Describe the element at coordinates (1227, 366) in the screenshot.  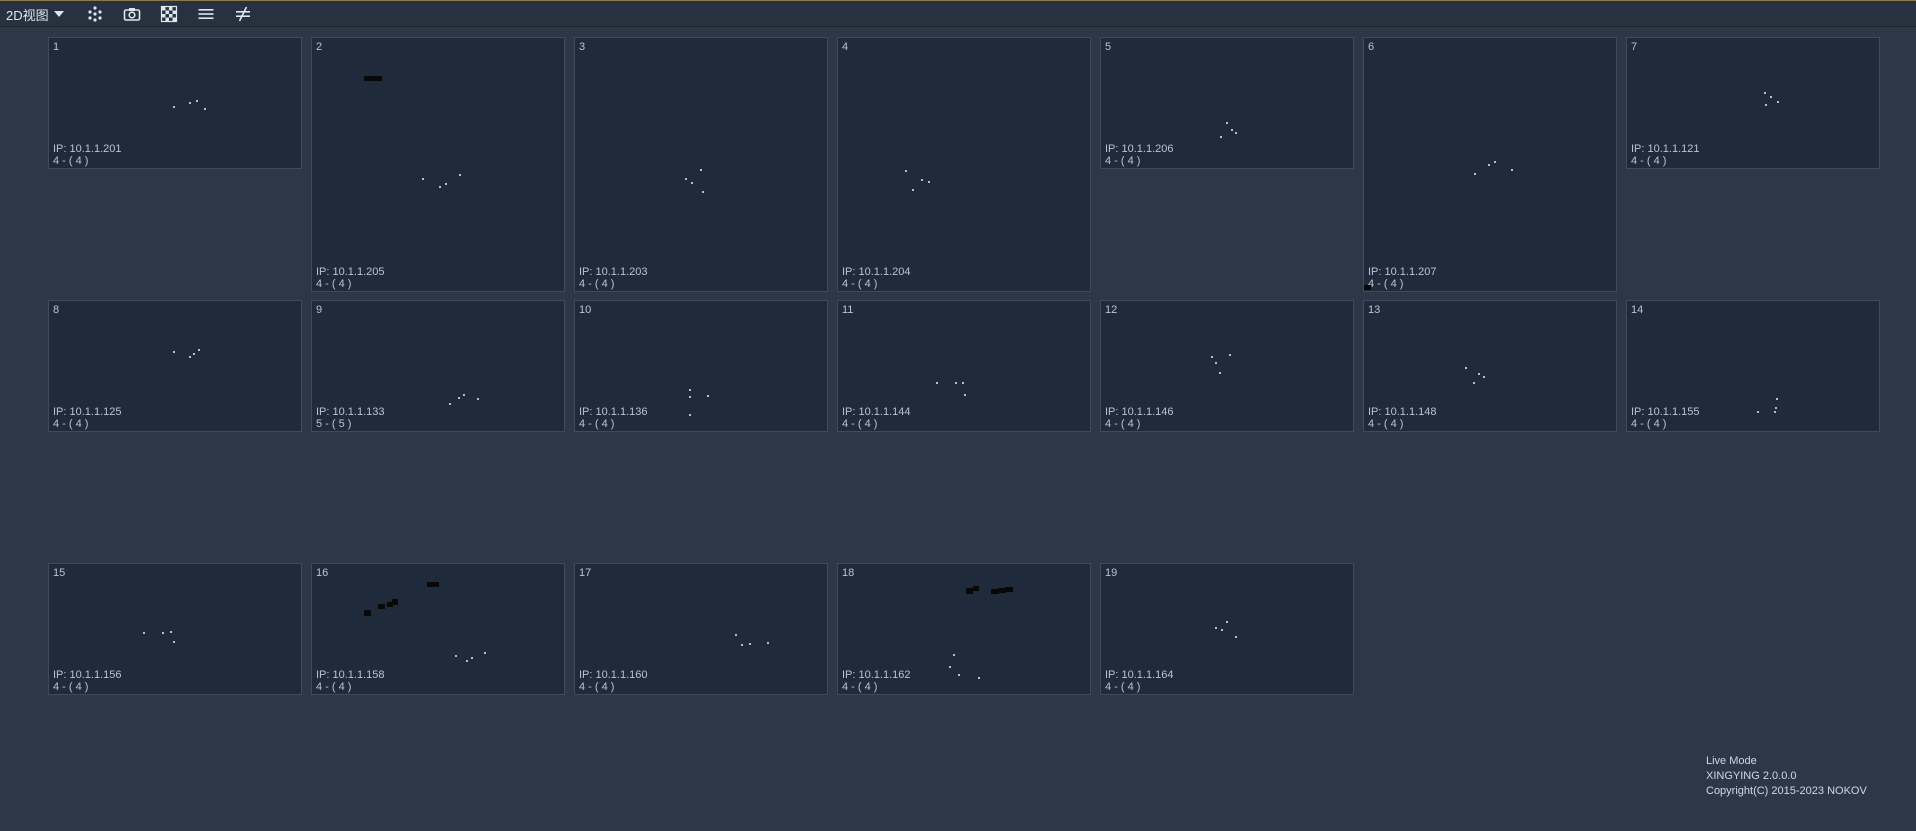
I see `camera-view-panel: 12 IP: 10.1.1.146 4 - ( 4 )` at that location.